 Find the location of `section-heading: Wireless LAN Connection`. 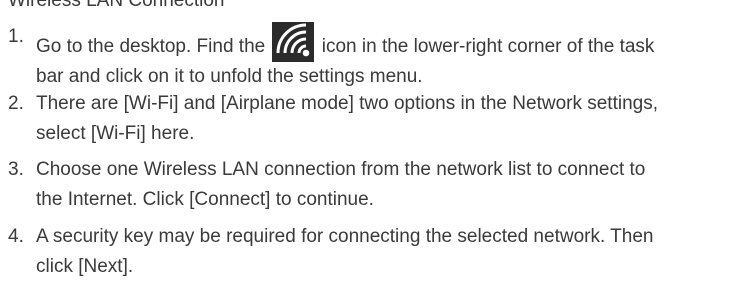

section-heading: Wireless LAN Connection is located at coordinates (116, 5).